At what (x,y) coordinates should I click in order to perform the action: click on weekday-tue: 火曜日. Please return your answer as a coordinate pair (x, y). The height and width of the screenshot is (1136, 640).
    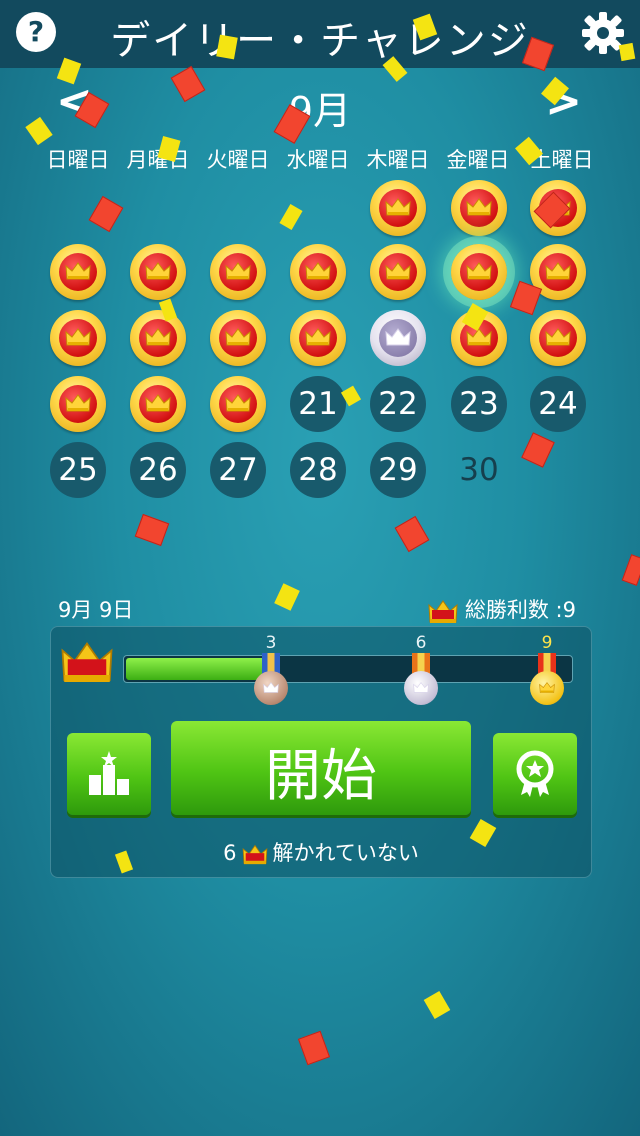
    Looking at the image, I should click on (238, 160).